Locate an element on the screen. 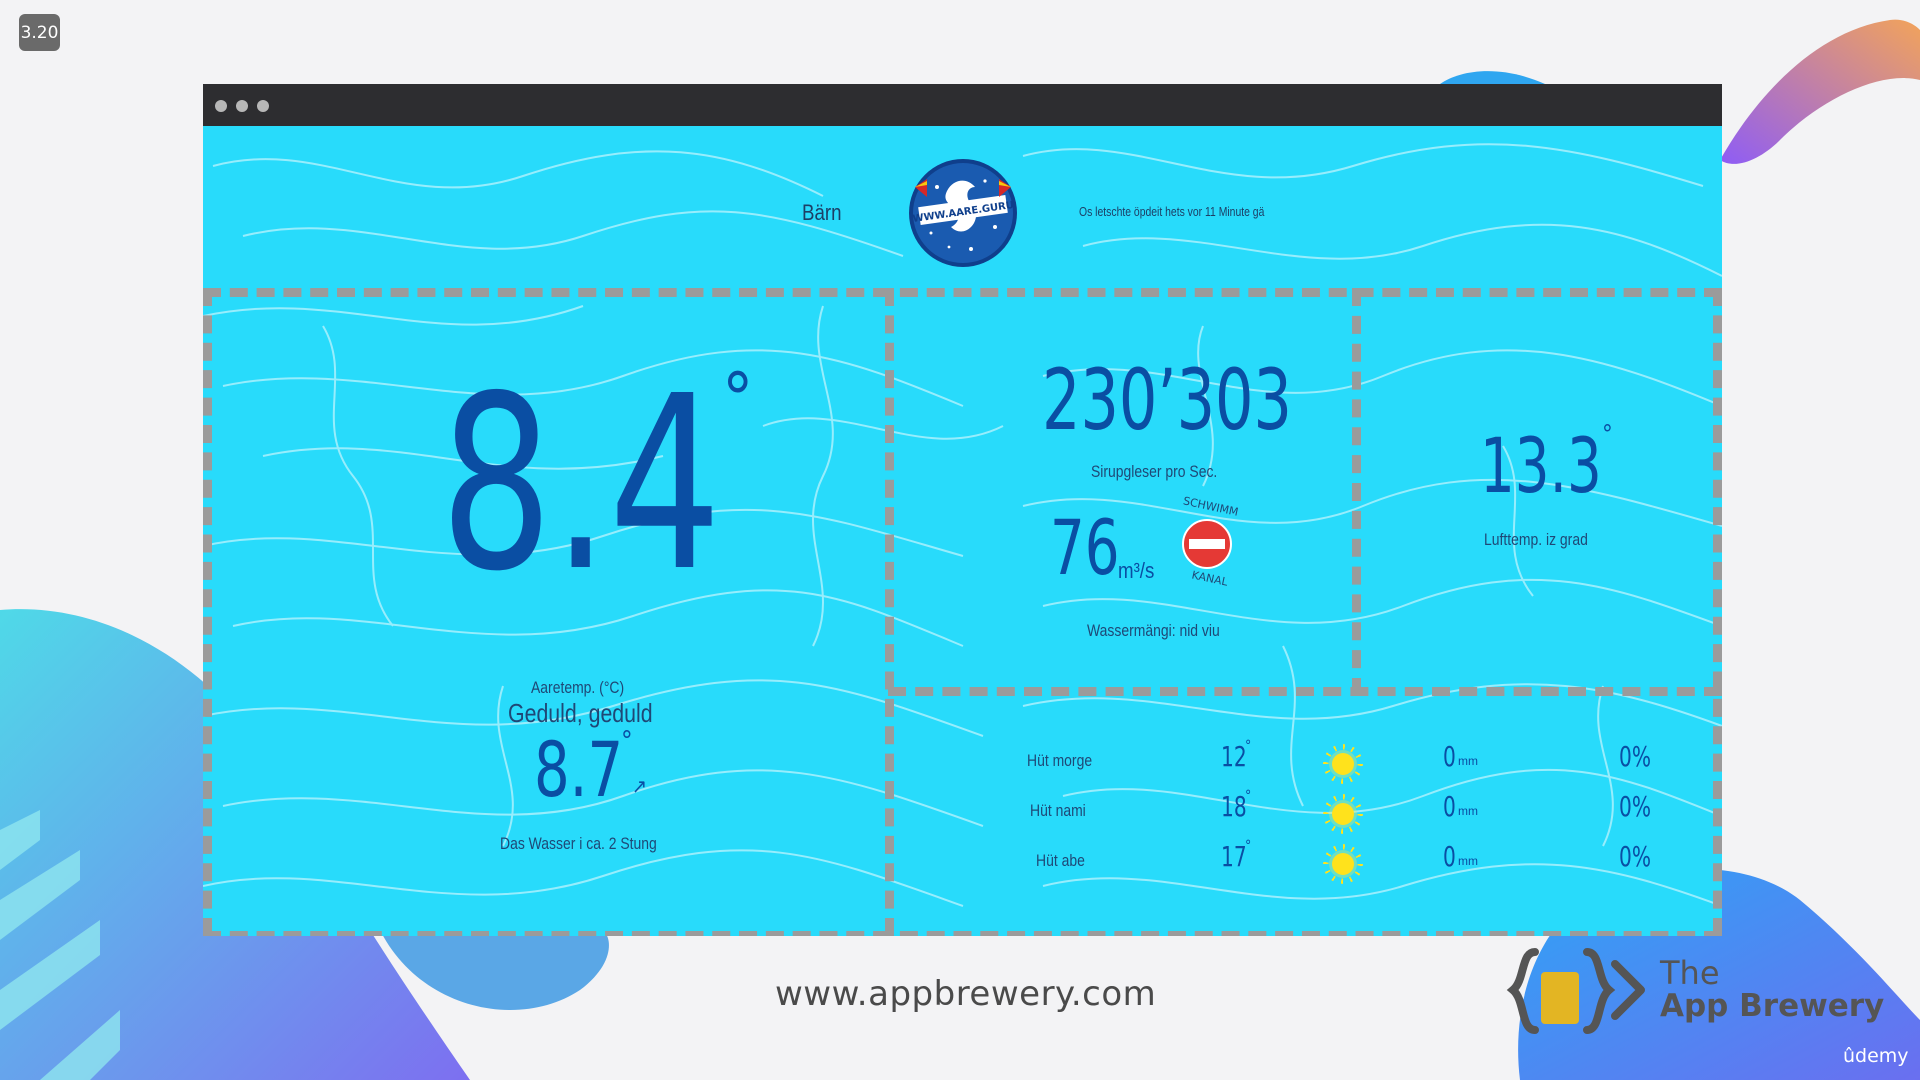  slide-number-badge: 3.20 is located at coordinates (39, 32).